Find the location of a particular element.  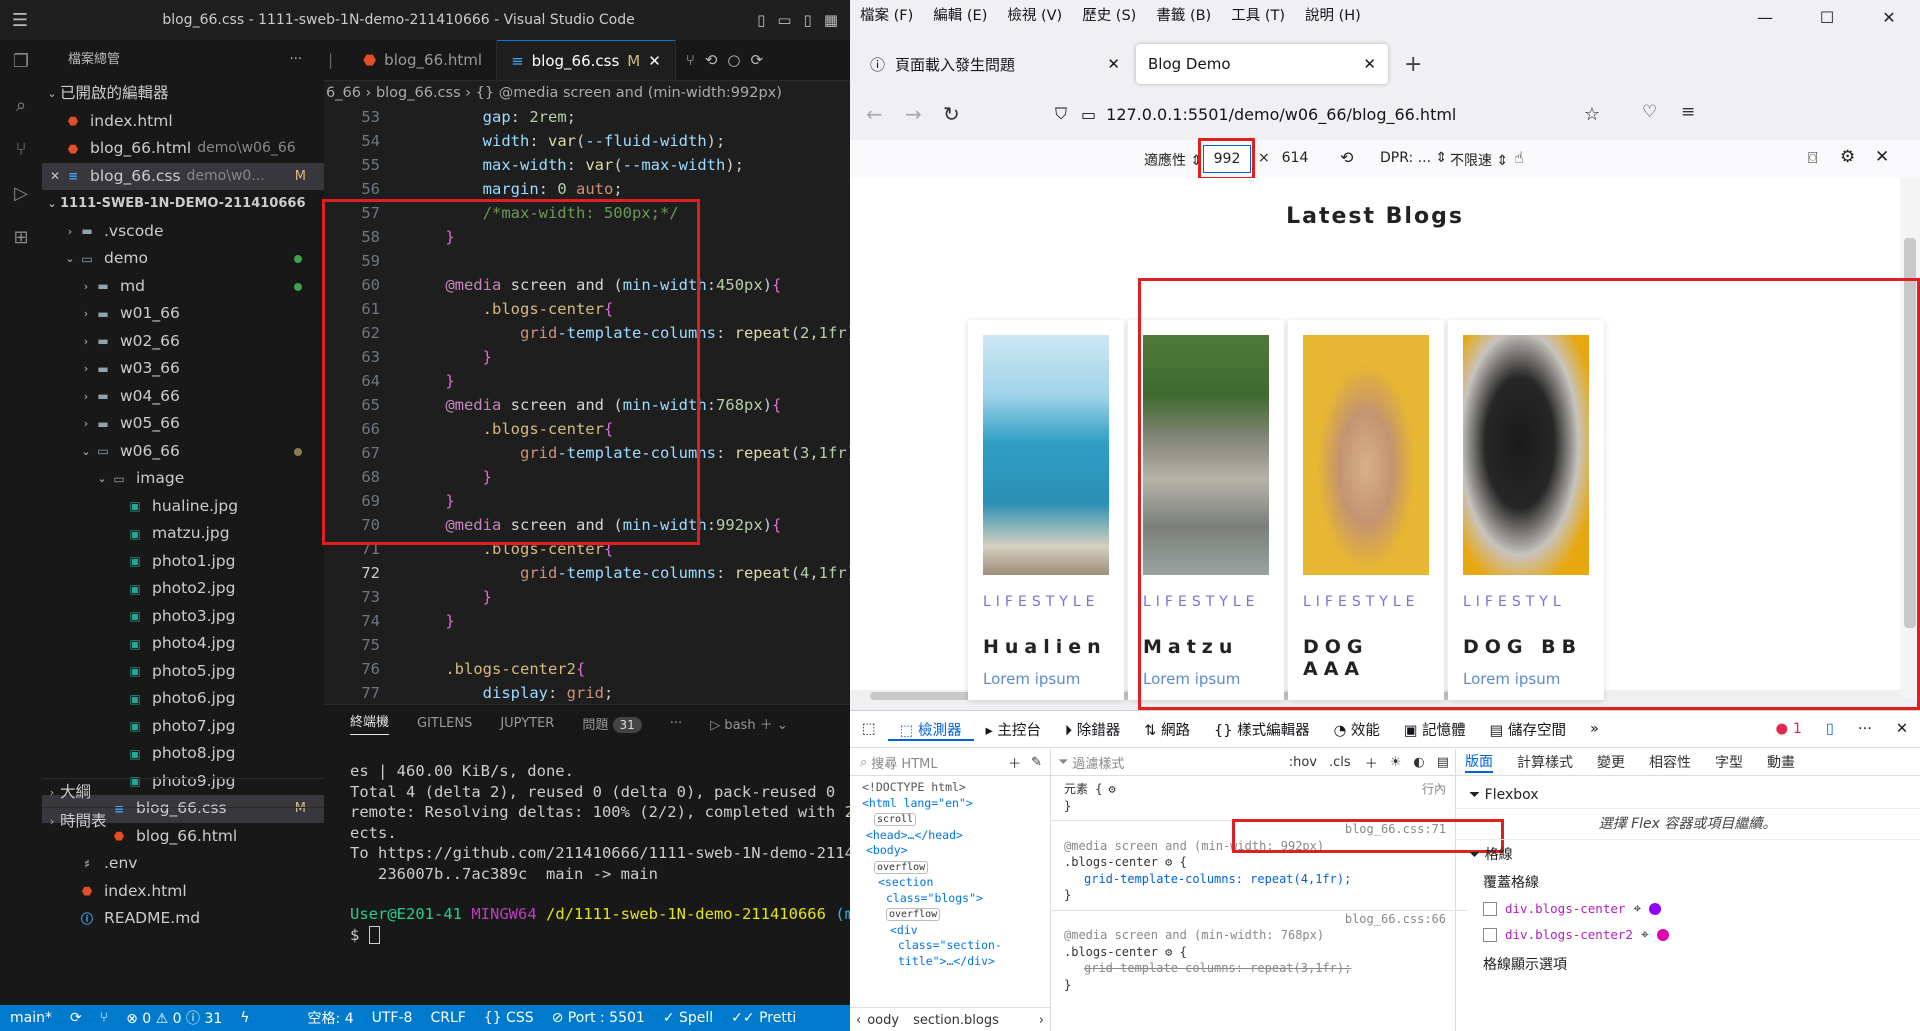

devtools-tab: ▣ 記憶體 is located at coordinates (1435, 731).